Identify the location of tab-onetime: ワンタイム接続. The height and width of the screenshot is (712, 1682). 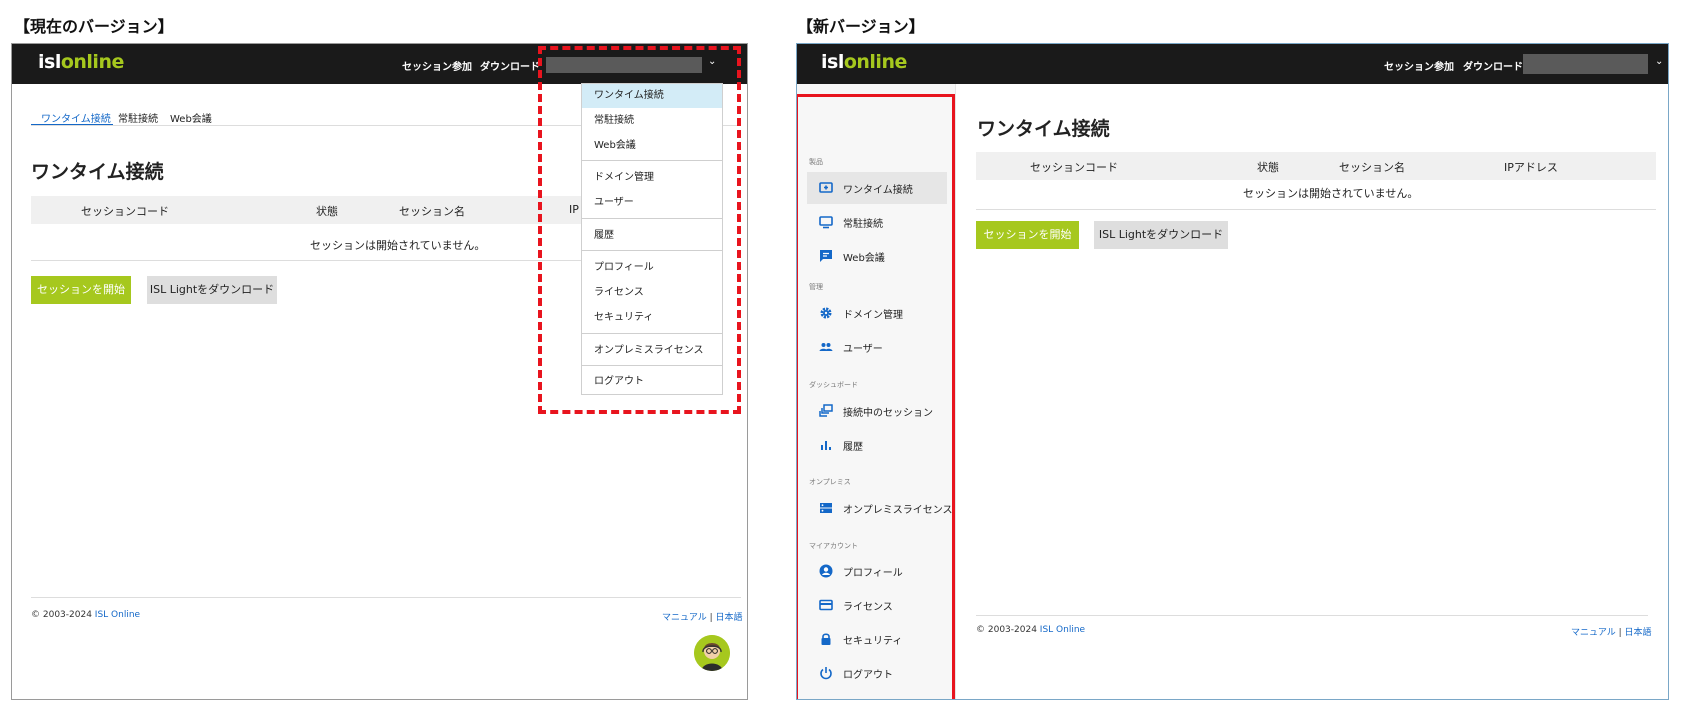
(76, 117).